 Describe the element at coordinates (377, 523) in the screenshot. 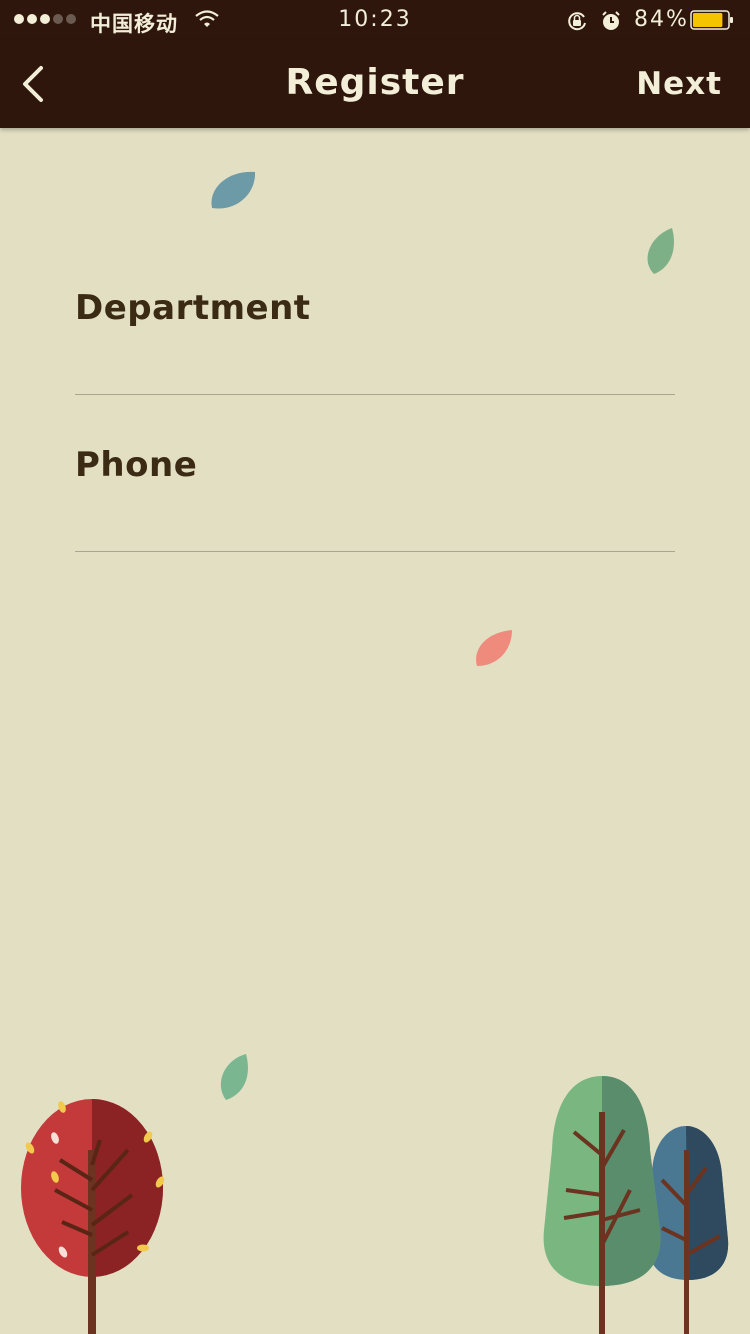

I see `phone-input` at that location.